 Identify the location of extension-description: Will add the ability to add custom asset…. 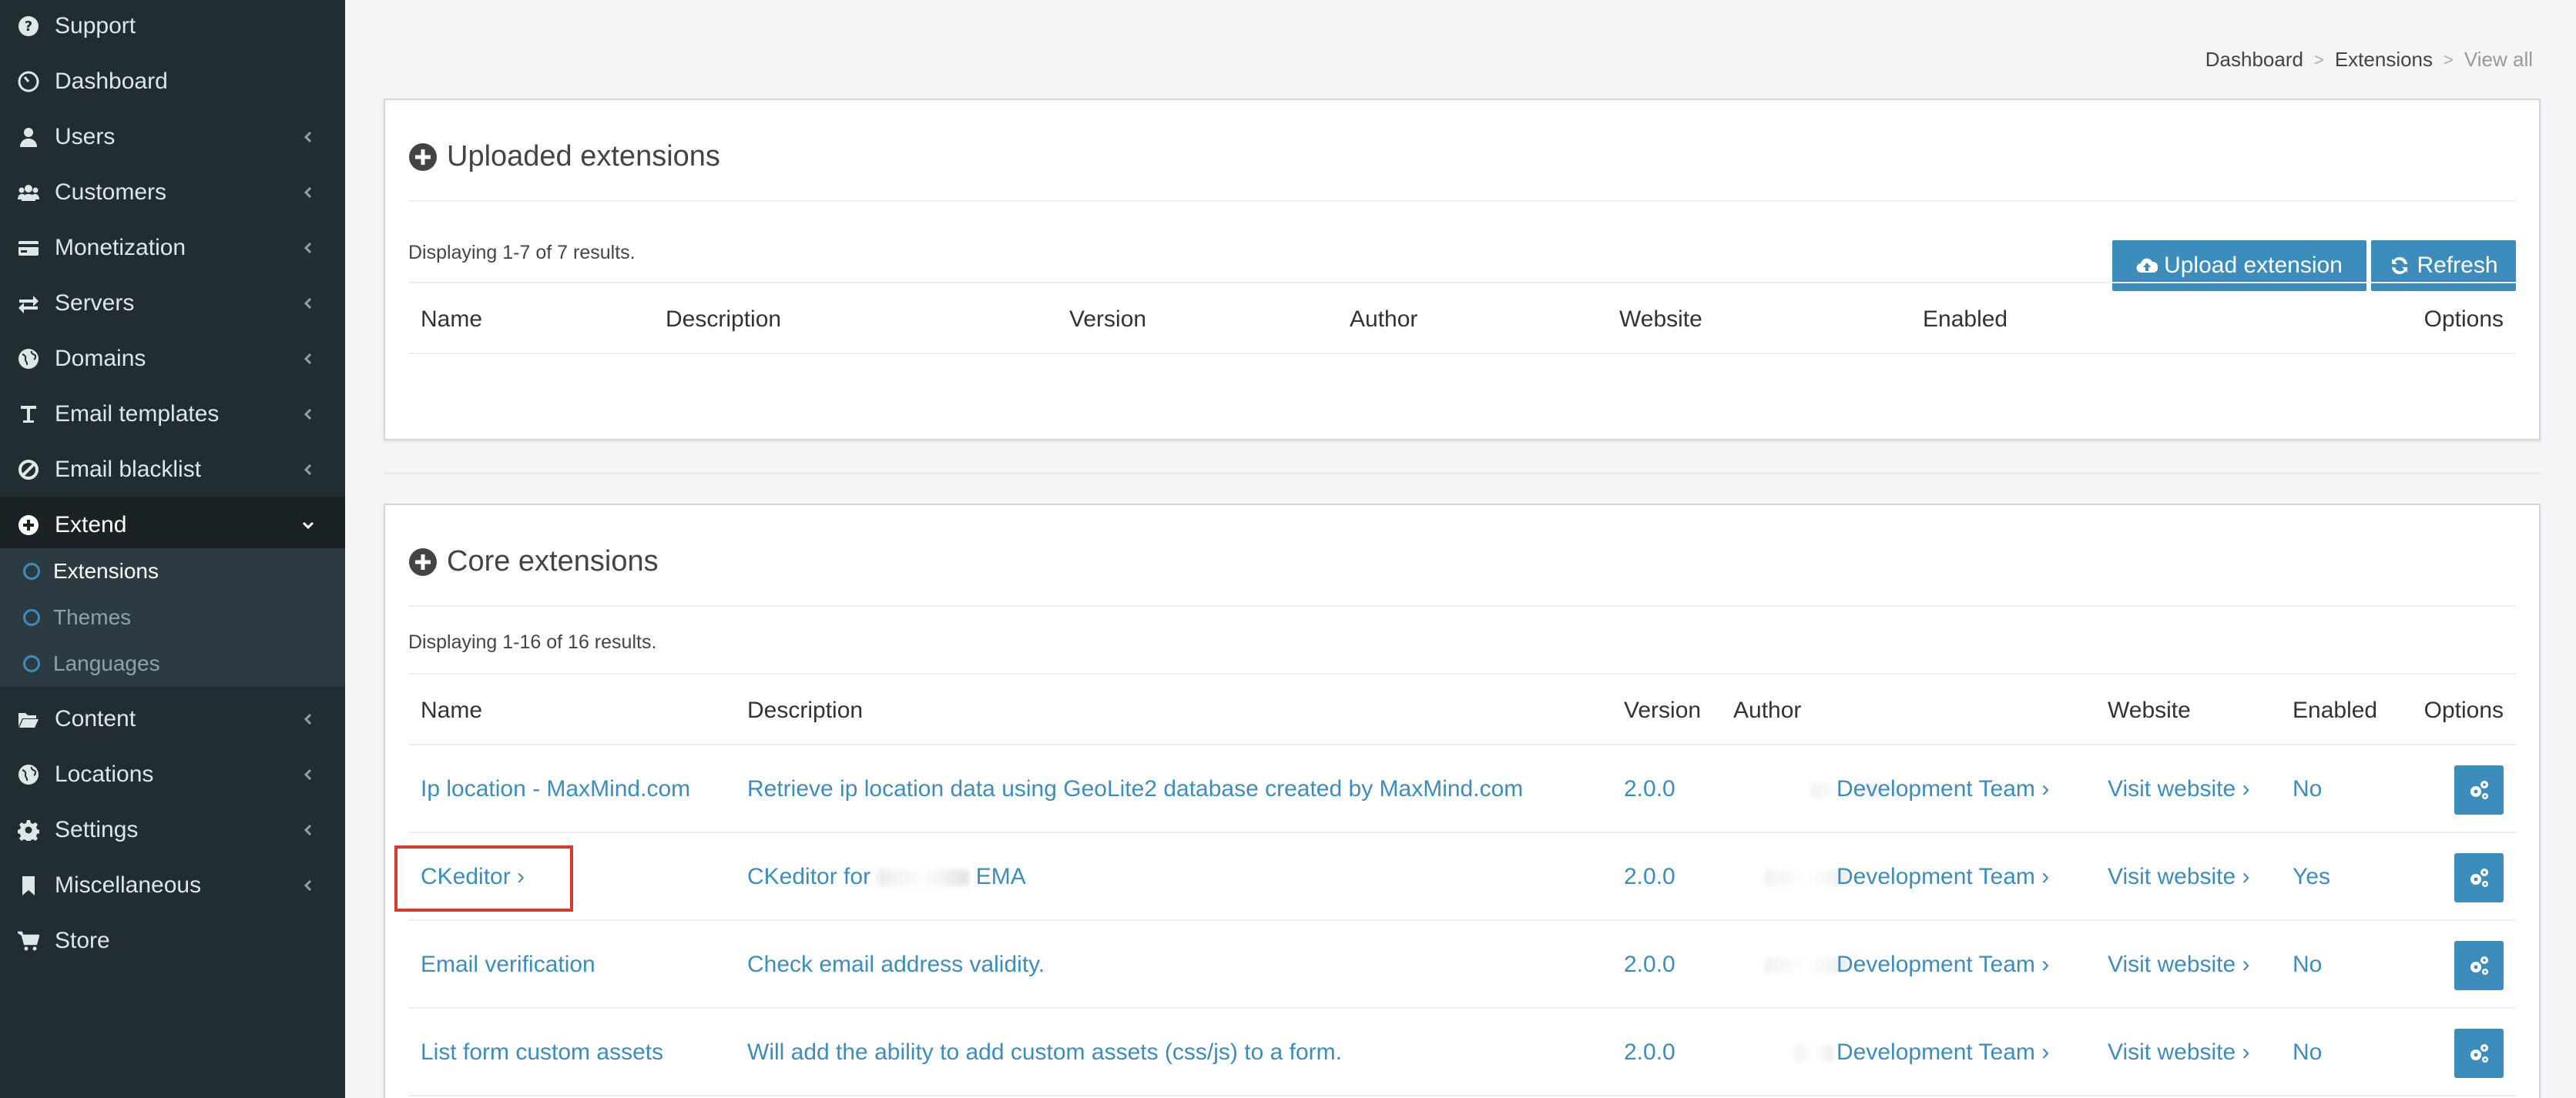
(1044, 1052).